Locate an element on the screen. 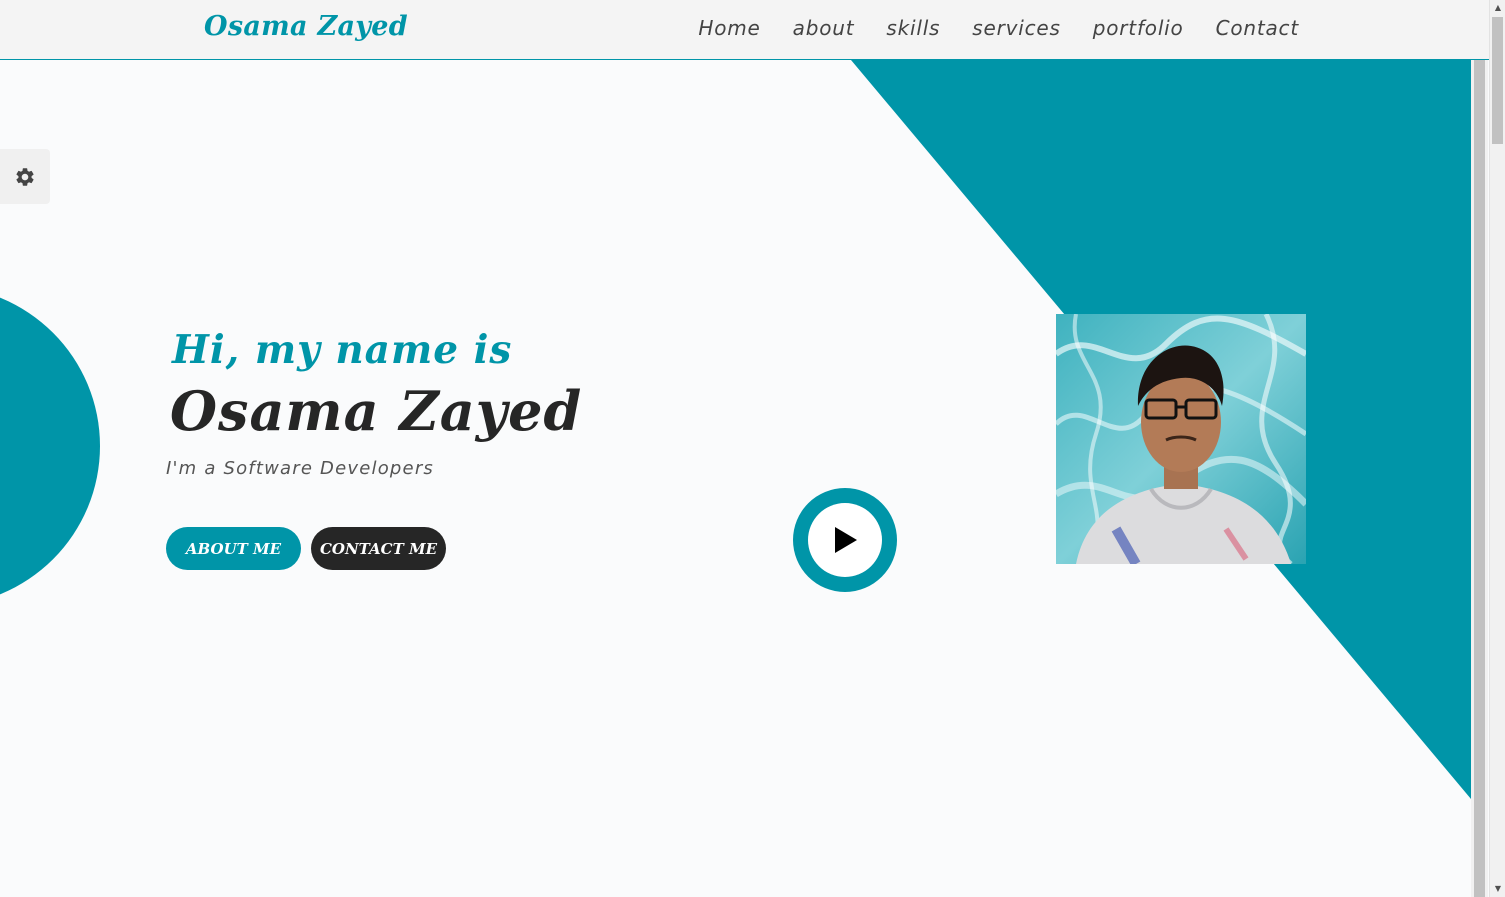 This screenshot has width=1505, height=897. profile-portrait-image is located at coordinates (1181, 439).